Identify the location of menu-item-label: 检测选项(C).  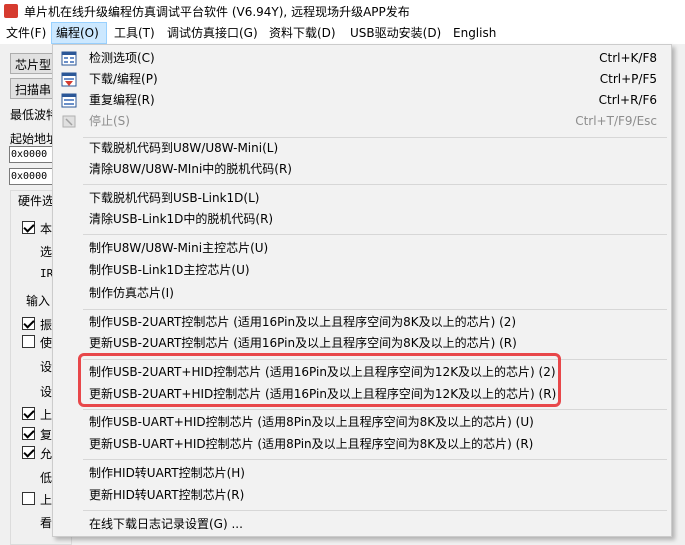
(122, 58).